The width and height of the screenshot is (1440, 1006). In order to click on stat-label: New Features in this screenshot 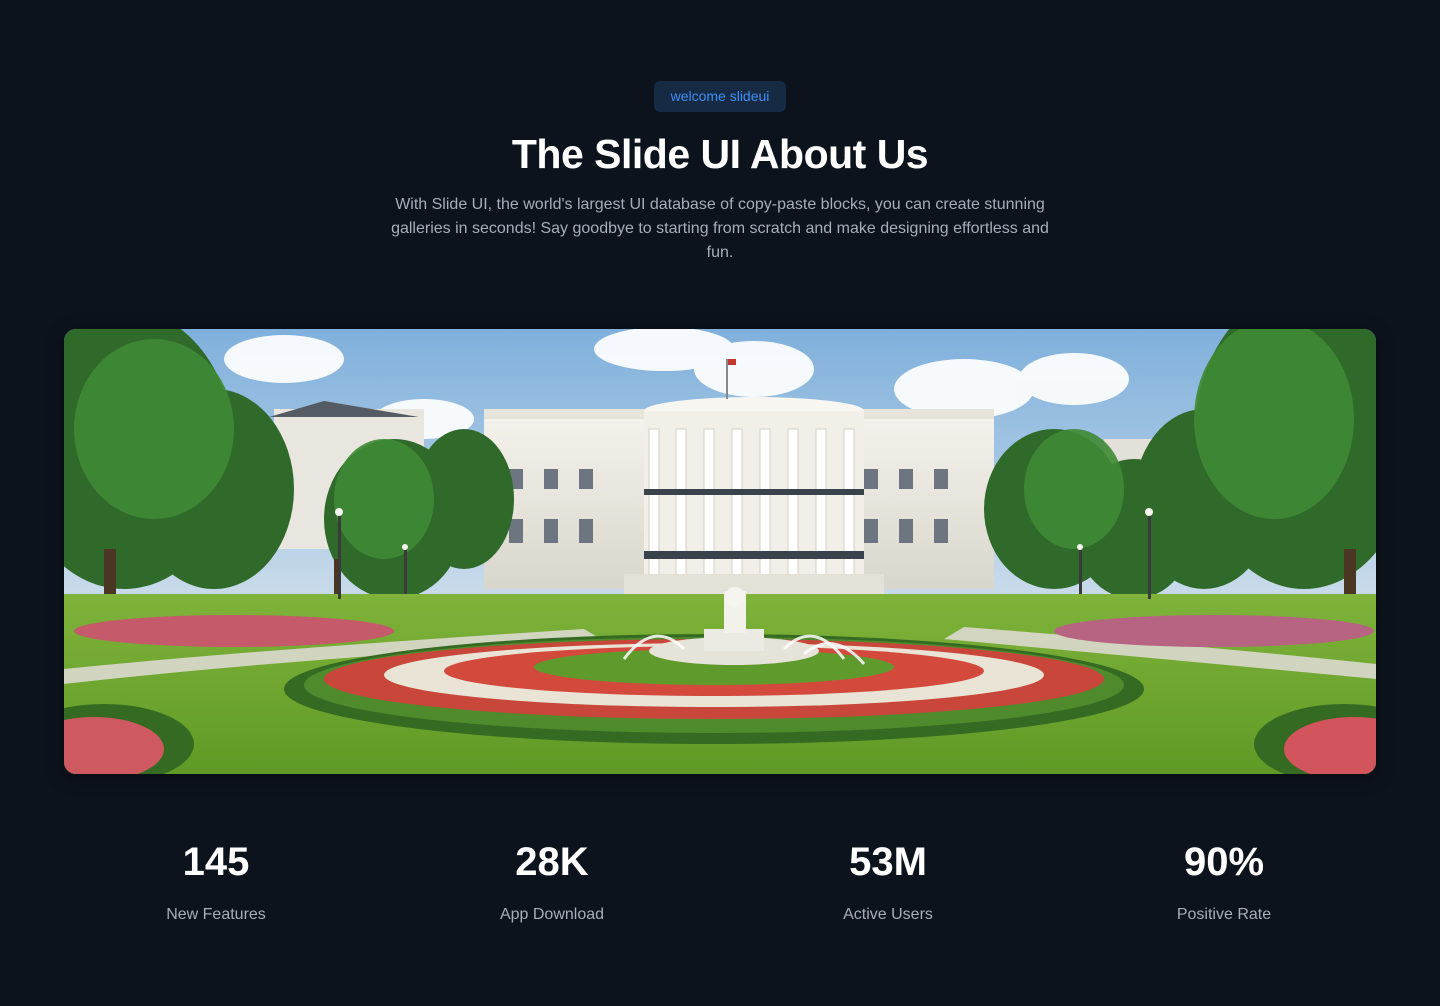, I will do `click(216, 914)`.